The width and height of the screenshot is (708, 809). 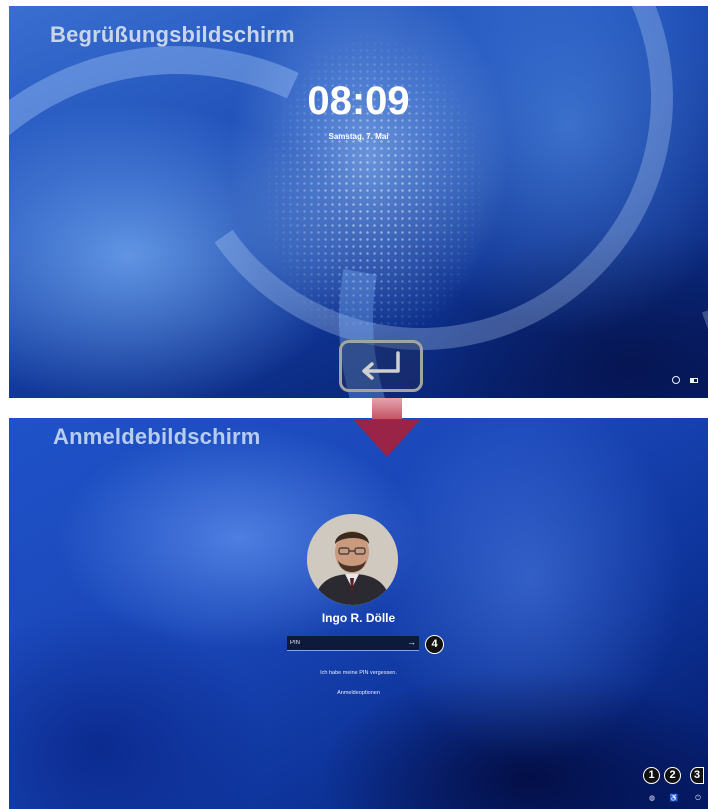 What do you see at coordinates (157, 436) in the screenshot?
I see `login-screen-label: Anmeldebildschirm` at bounding box center [157, 436].